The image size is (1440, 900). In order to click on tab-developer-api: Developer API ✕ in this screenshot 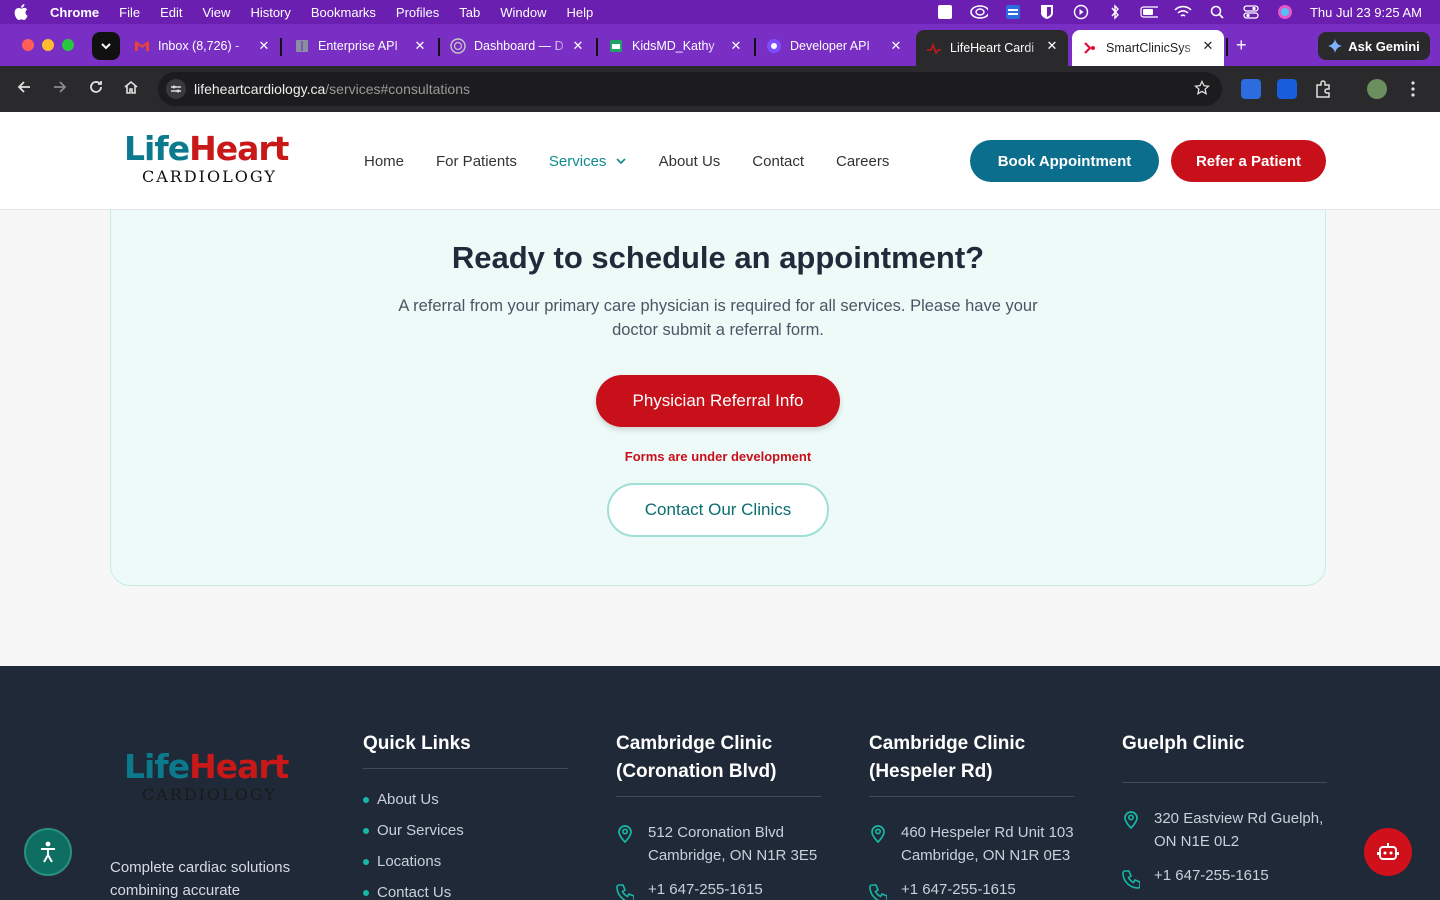, I will do `click(834, 46)`.